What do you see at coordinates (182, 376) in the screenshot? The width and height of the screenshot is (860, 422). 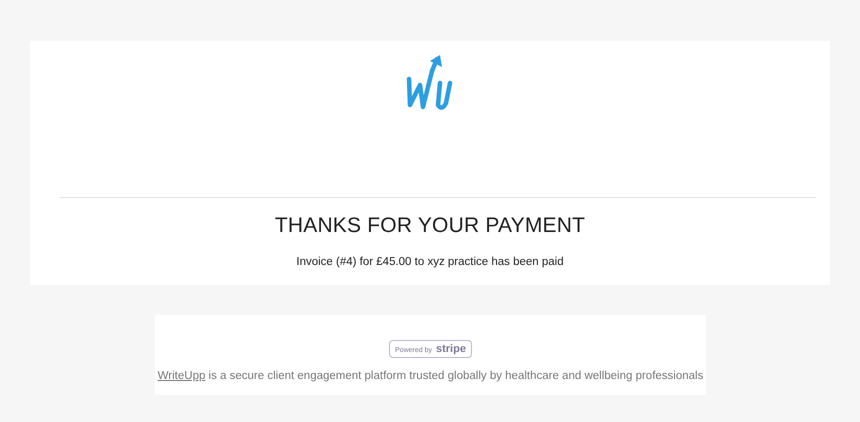 I see `writeupp-link: WriteUpp` at bounding box center [182, 376].